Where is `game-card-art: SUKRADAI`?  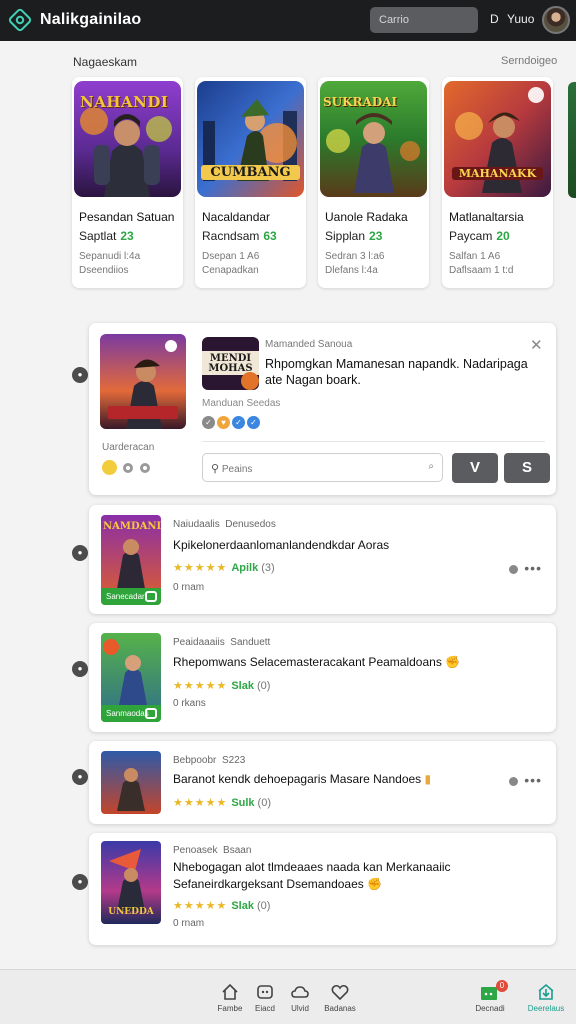
game-card-art: SUKRADAI is located at coordinates (373, 139).